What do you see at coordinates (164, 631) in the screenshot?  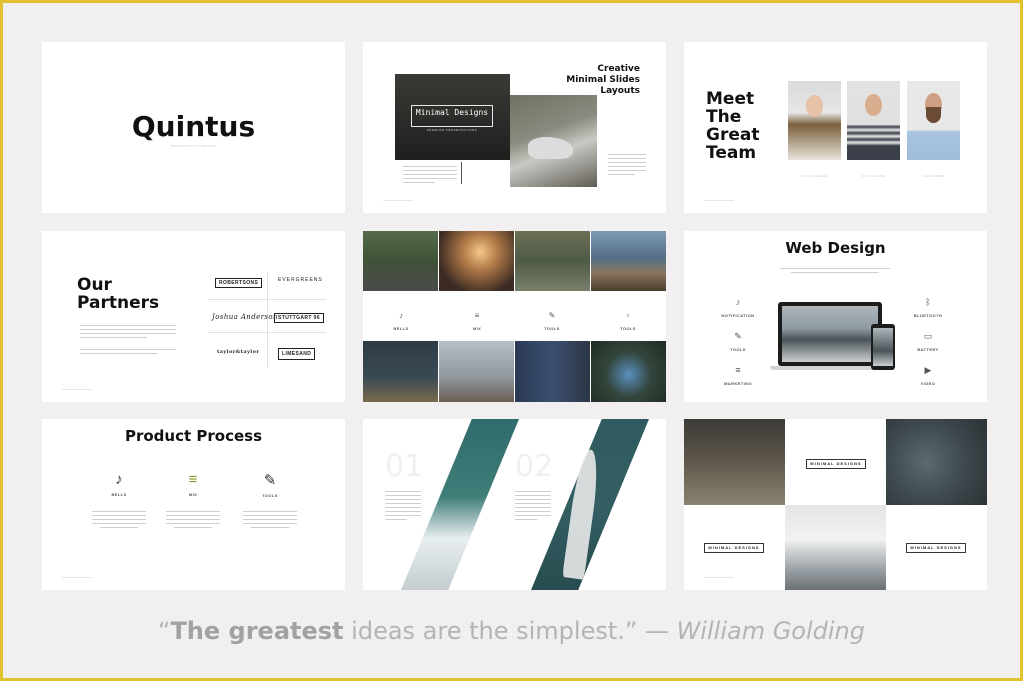 I see `quote-open-mark: “` at bounding box center [164, 631].